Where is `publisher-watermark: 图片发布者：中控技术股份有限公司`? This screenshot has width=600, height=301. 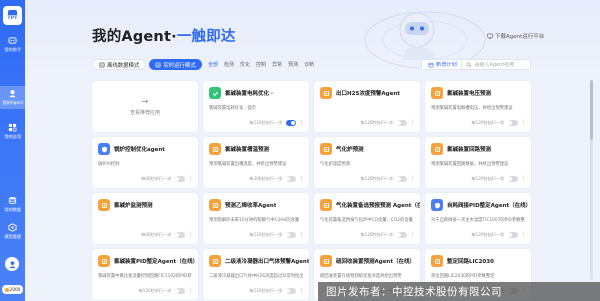
publisher-watermark: 图片发布者：中控技术股份有限公司 is located at coordinates (459, 291).